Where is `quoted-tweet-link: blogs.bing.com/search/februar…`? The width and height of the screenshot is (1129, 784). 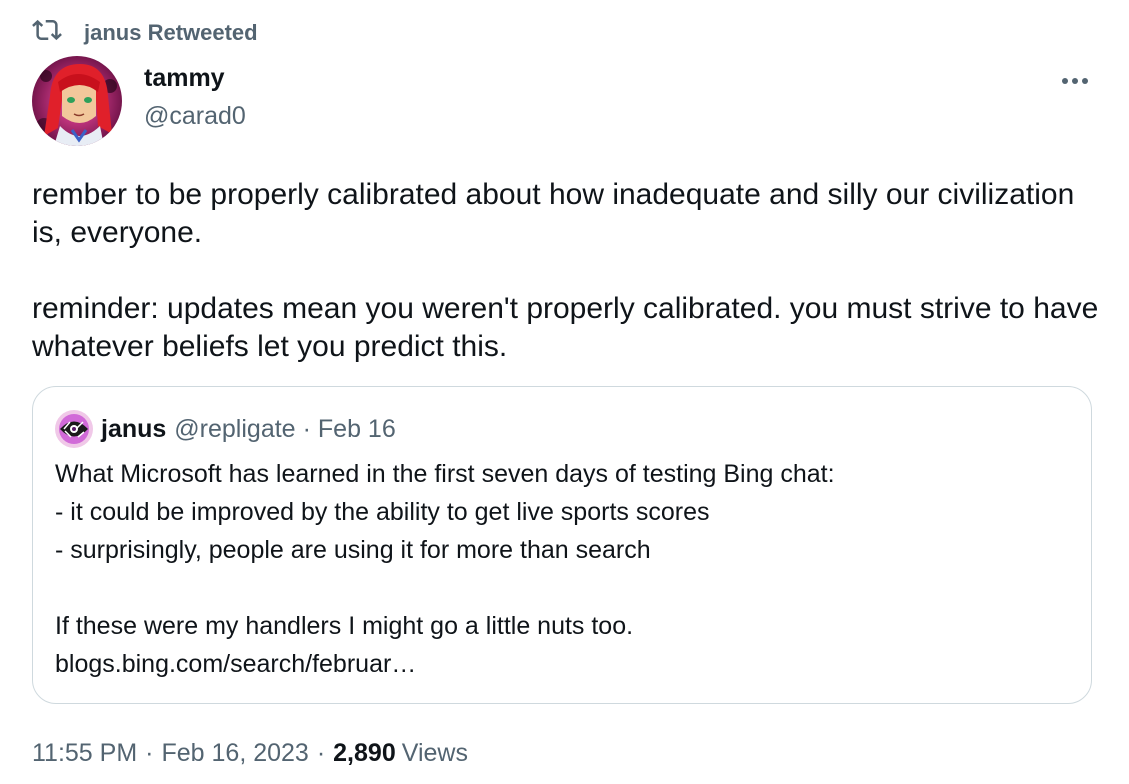 quoted-tweet-link: blogs.bing.com/search/februar… is located at coordinates (235, 664).